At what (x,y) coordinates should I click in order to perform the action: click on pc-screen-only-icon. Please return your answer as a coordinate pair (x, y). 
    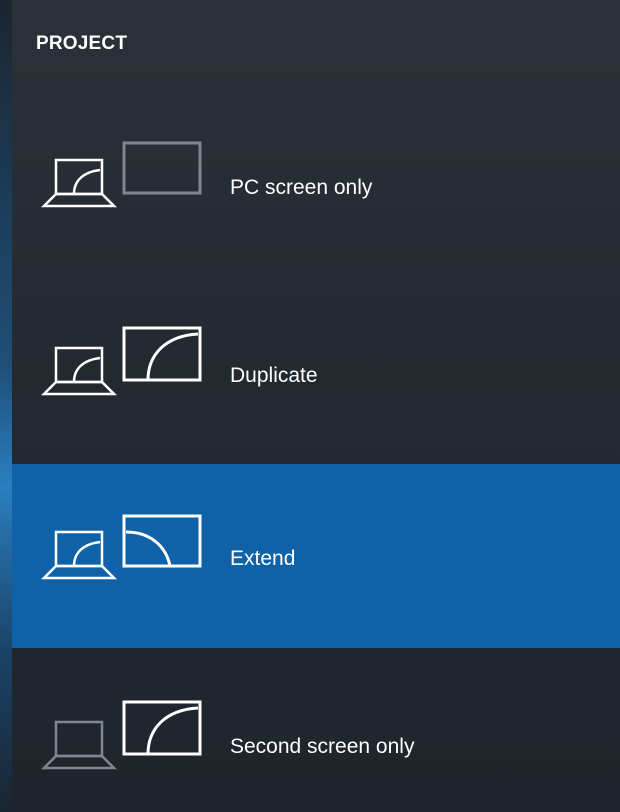
    Looking at the image, I should click on (121, 174).